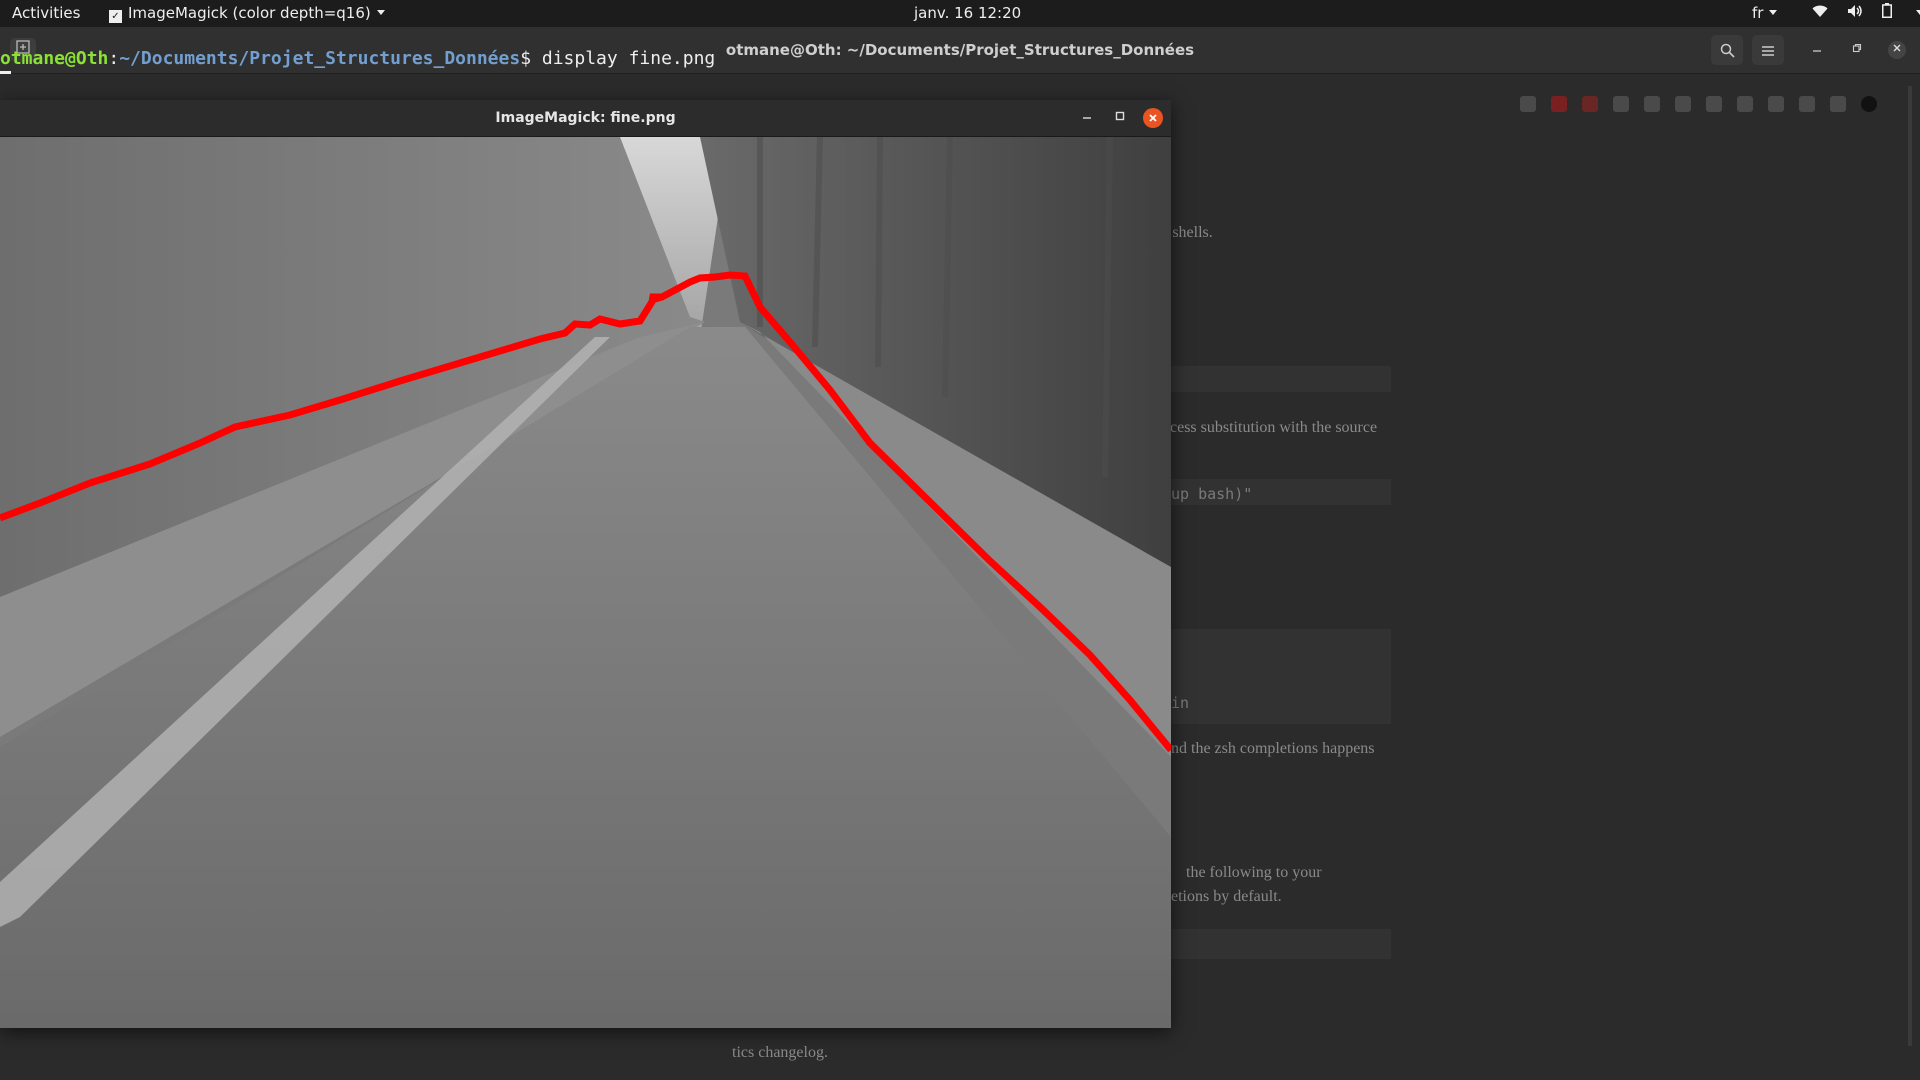  Describe the element at coordinates (1820, 14) in the screenshot. I see `wifi-icon` at that location.